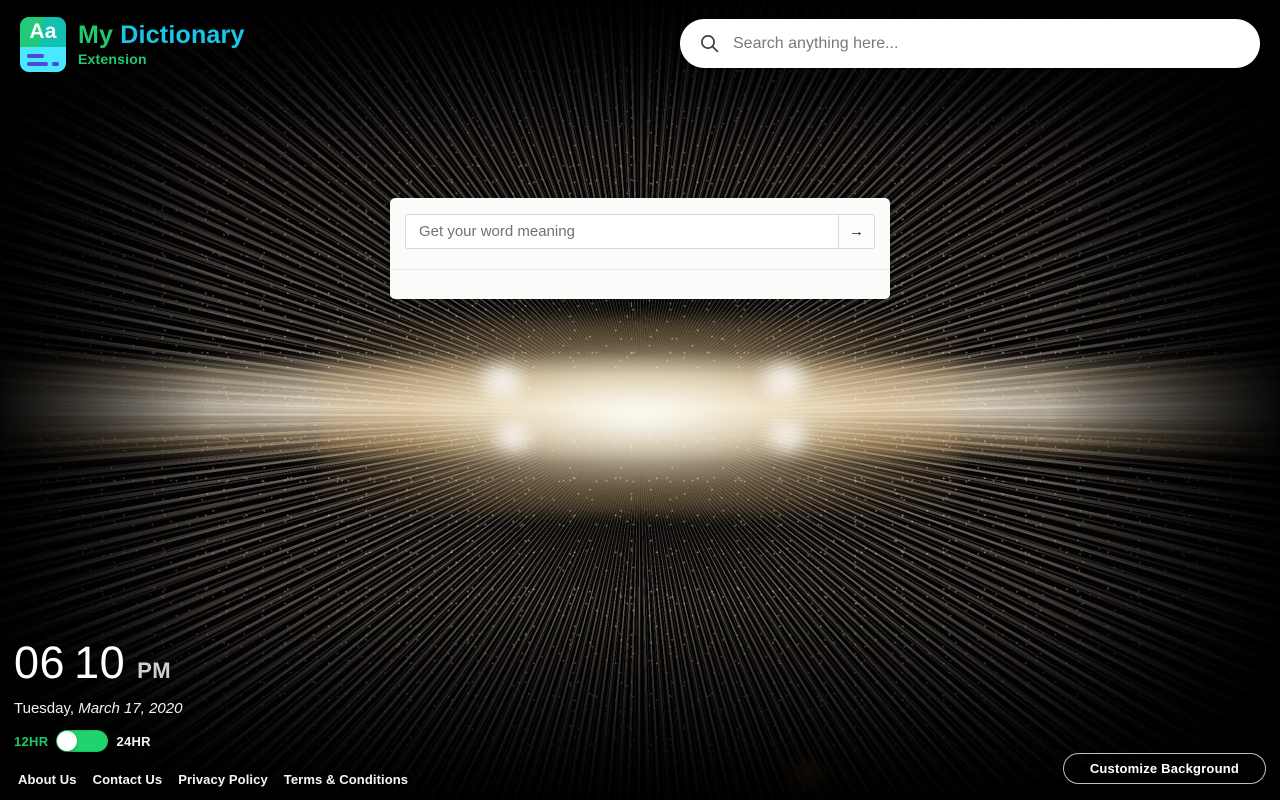  What do you see at coordinates (133, 741) in the screenshot?
I see `format-label-24hr: 24HR` at bounding box center [133, 741].